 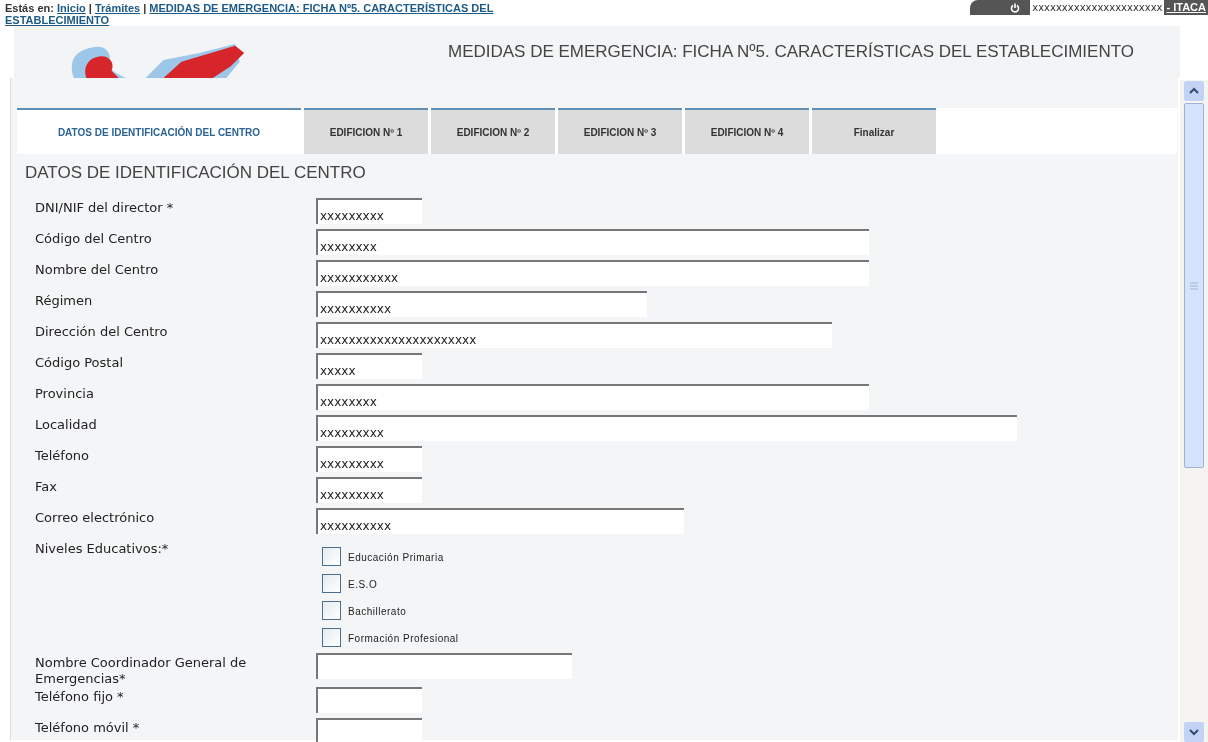 What do you see at coordinates (620, 131) in the screenshot?
I see `tab: EDIFICION Nº 3` at bounding box center [620, 131].